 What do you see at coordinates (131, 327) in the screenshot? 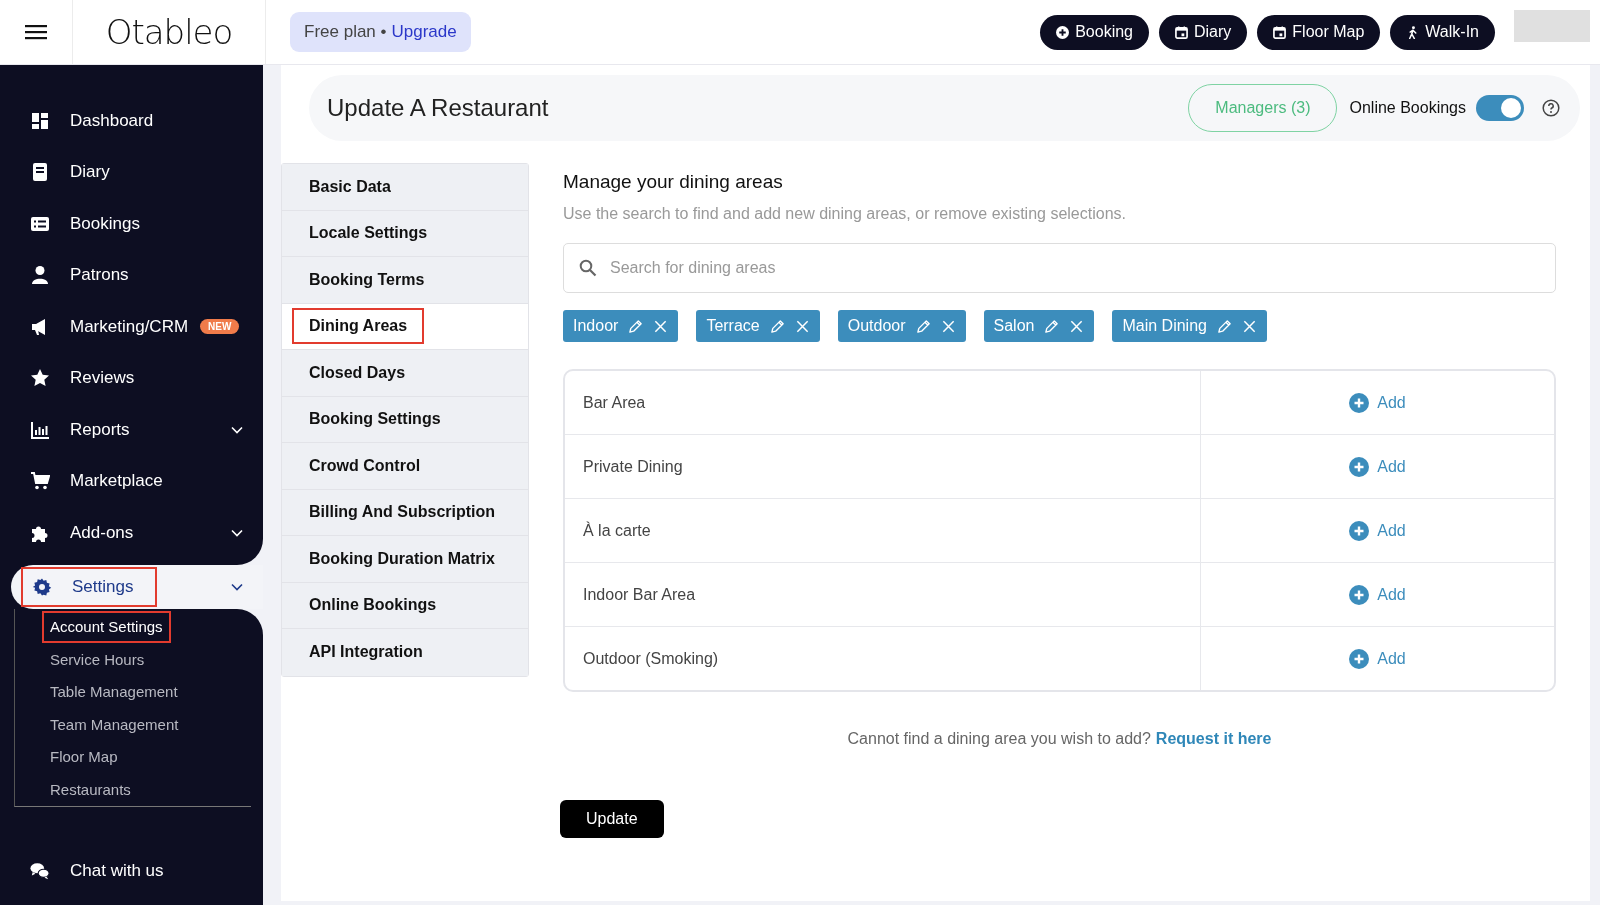
I see `sidebar-item: Marketing/CRM NEW` at bounding box center [131, 327].